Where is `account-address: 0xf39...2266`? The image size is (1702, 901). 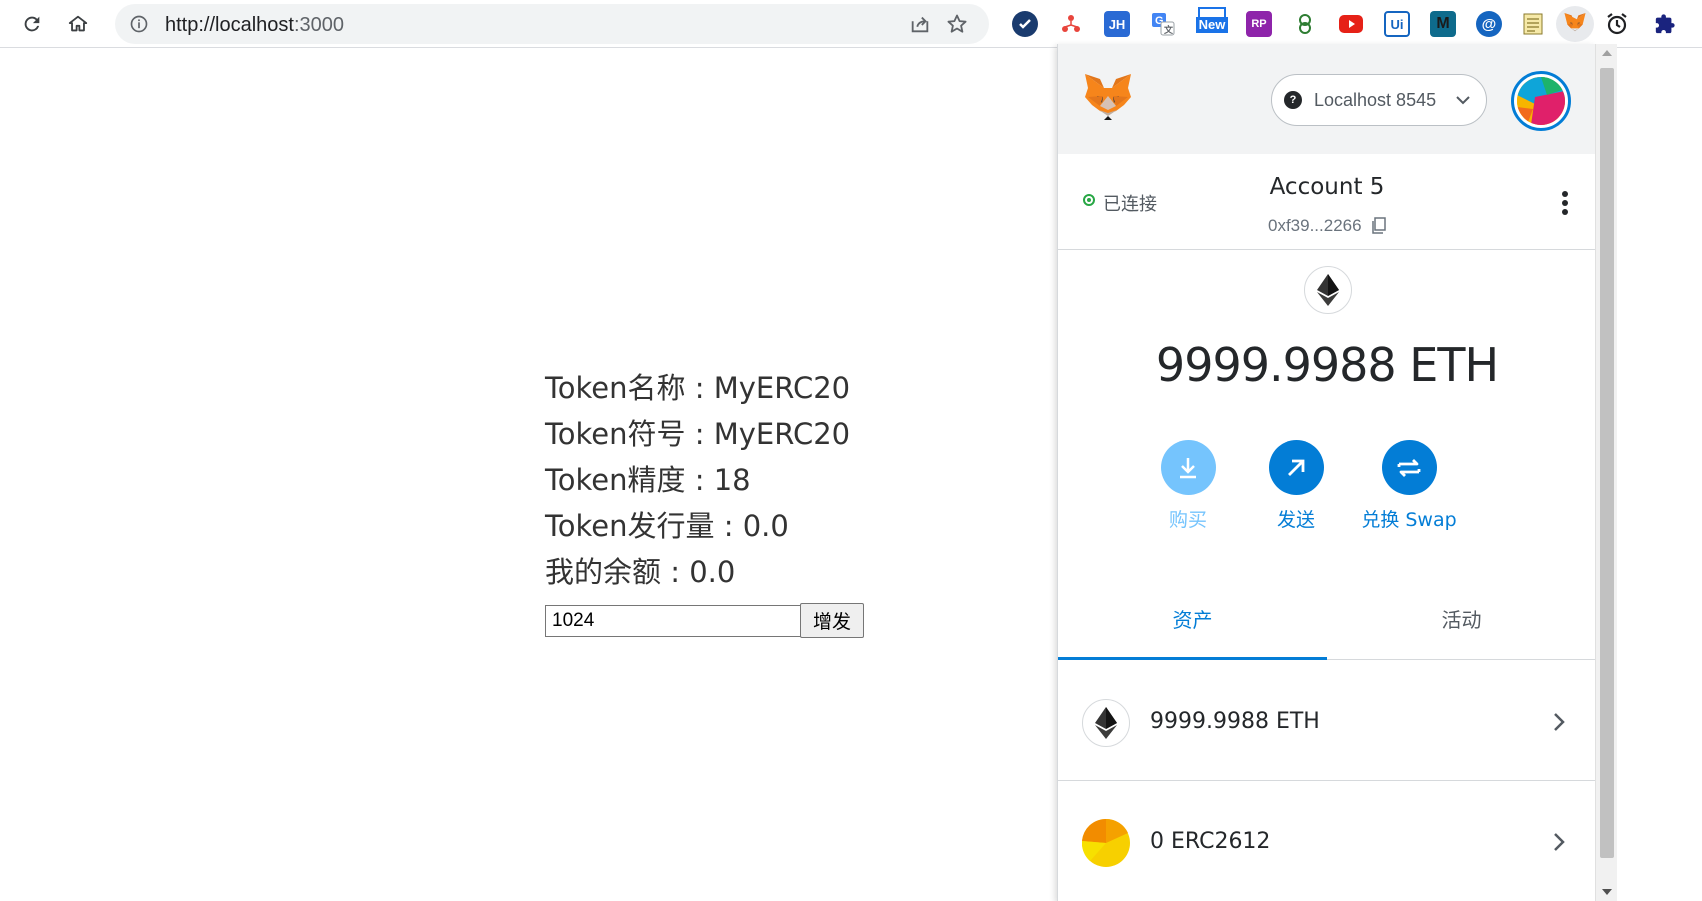
account-address: 0xf39...2266 is located at coordinates (1315, 226).